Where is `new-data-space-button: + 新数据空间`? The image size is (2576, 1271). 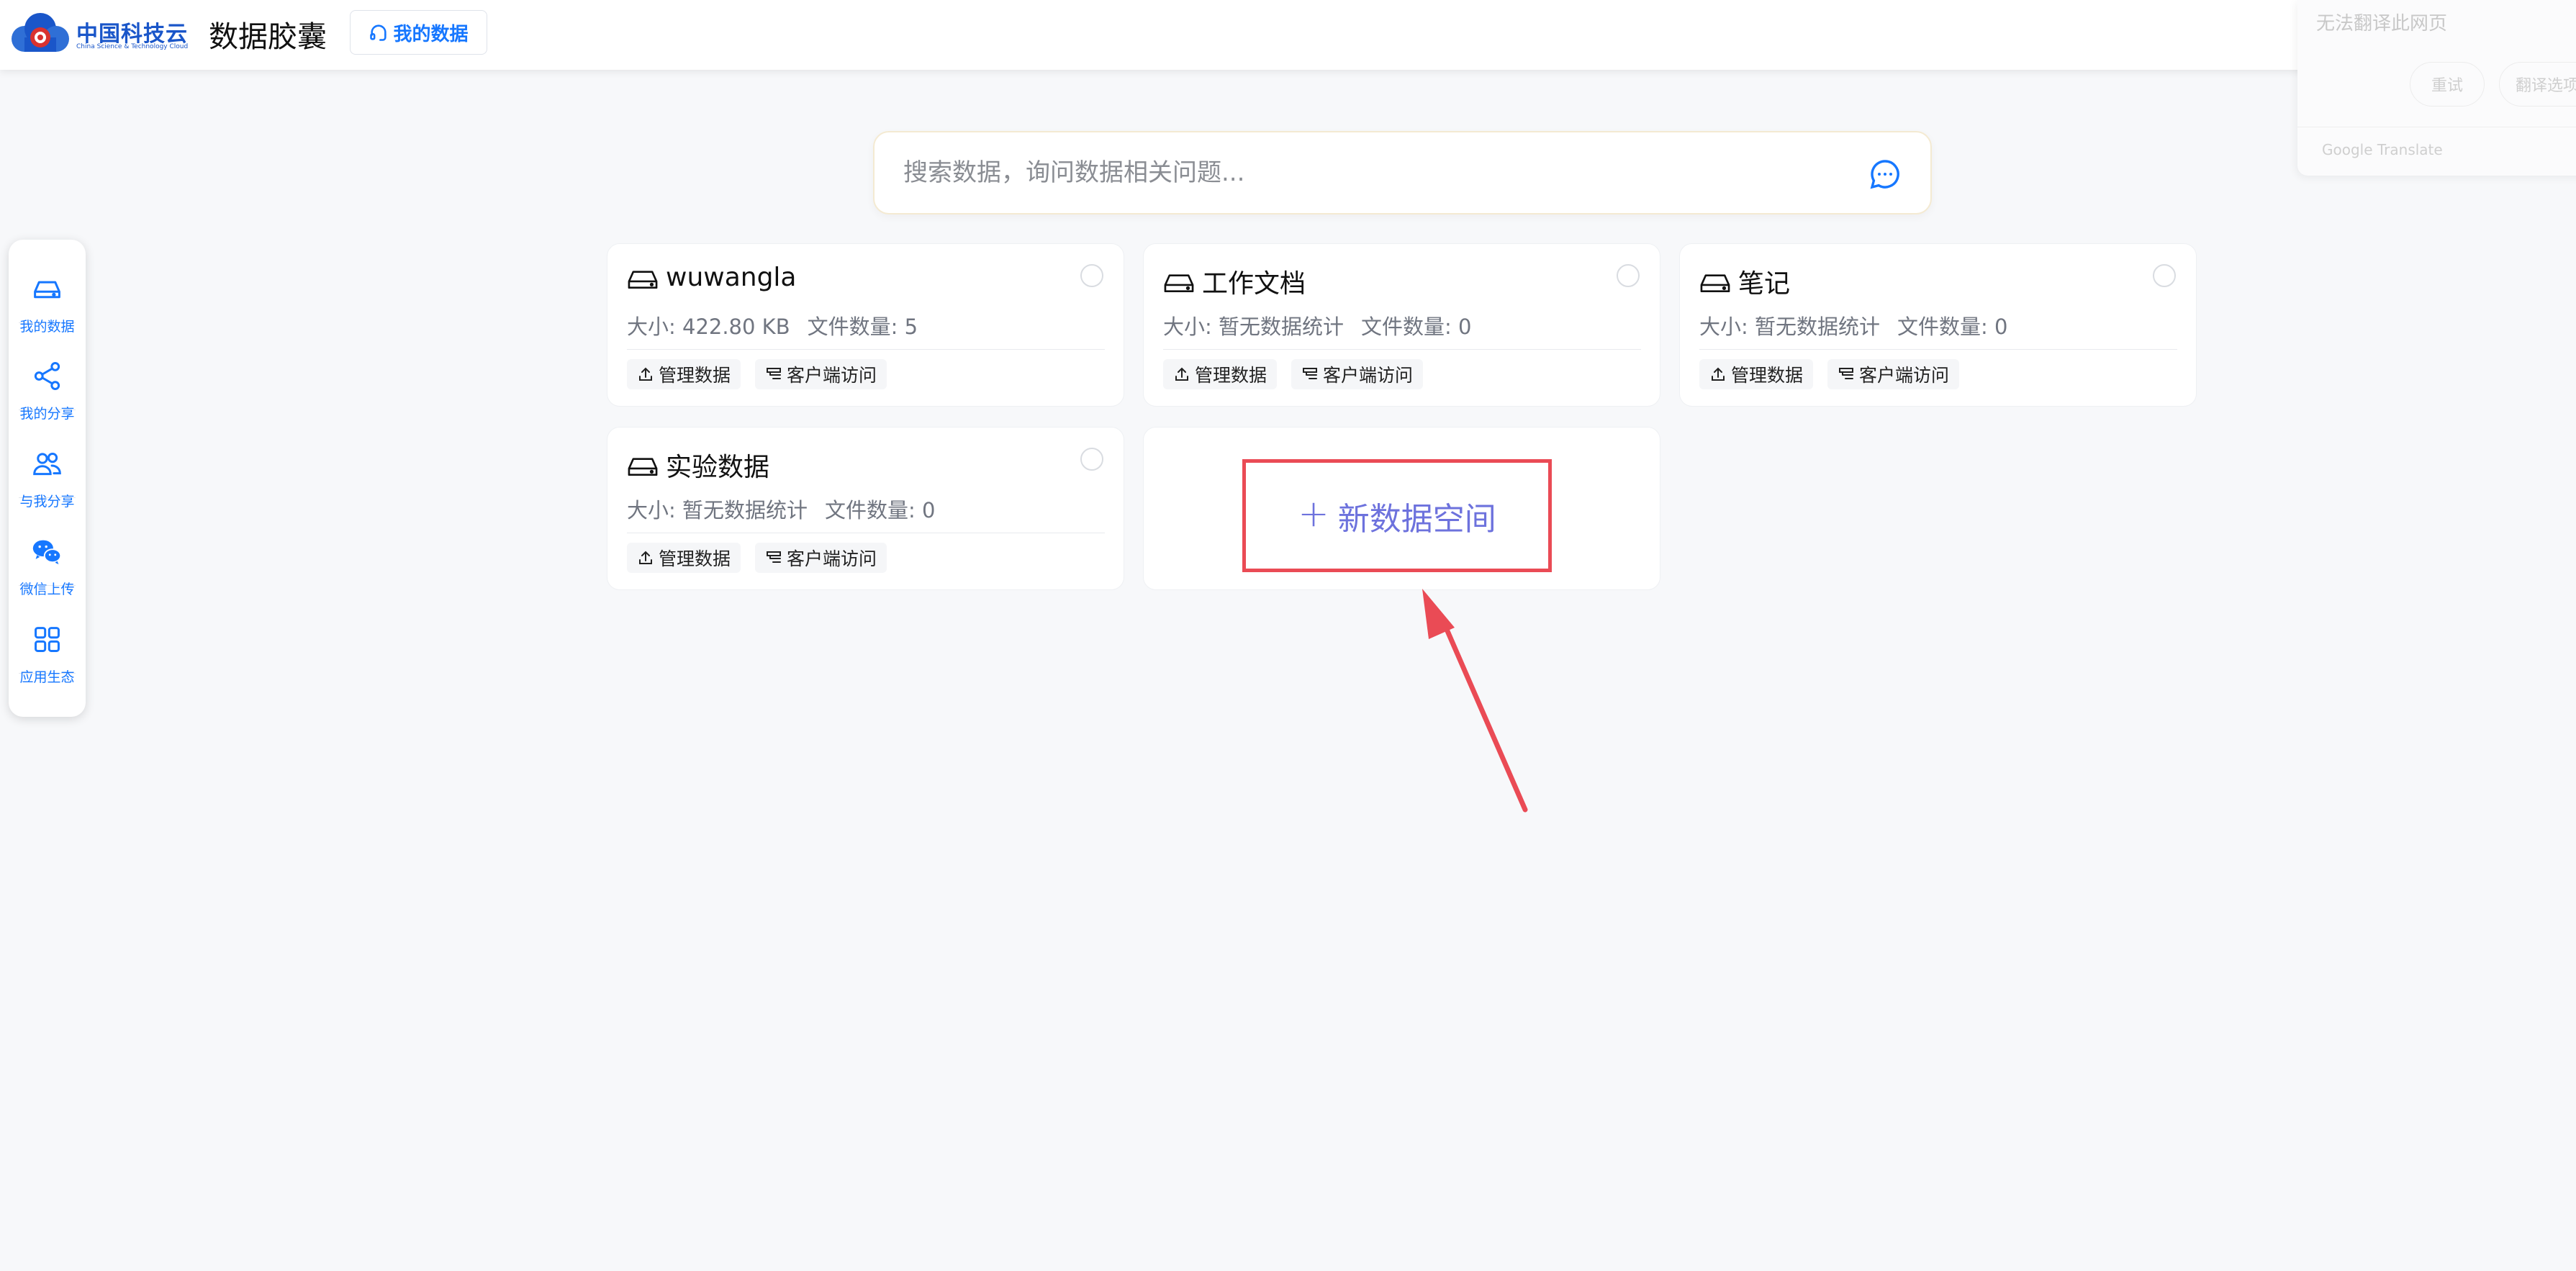 new-data-space-button: + 新数据空间 is located at coordinates (1397, 515).